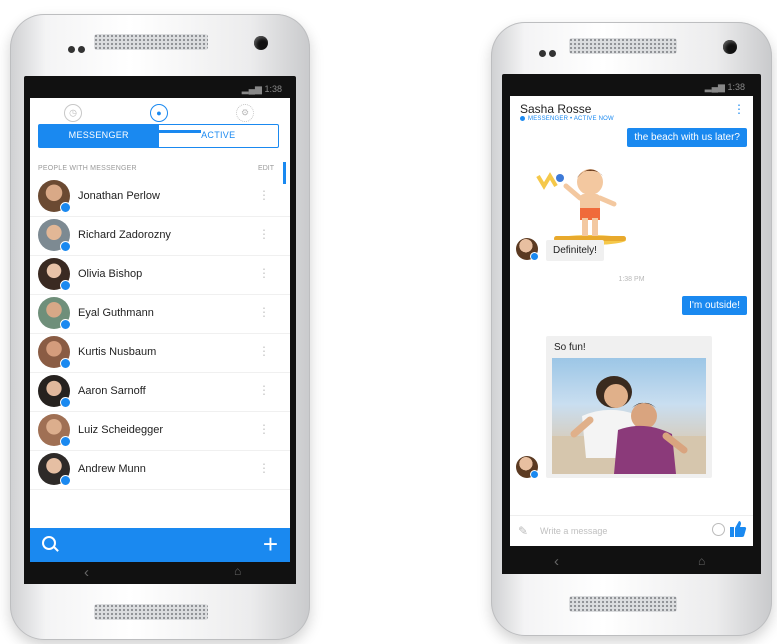  I want to click on photo-message: So fun!, so click(629, 407).